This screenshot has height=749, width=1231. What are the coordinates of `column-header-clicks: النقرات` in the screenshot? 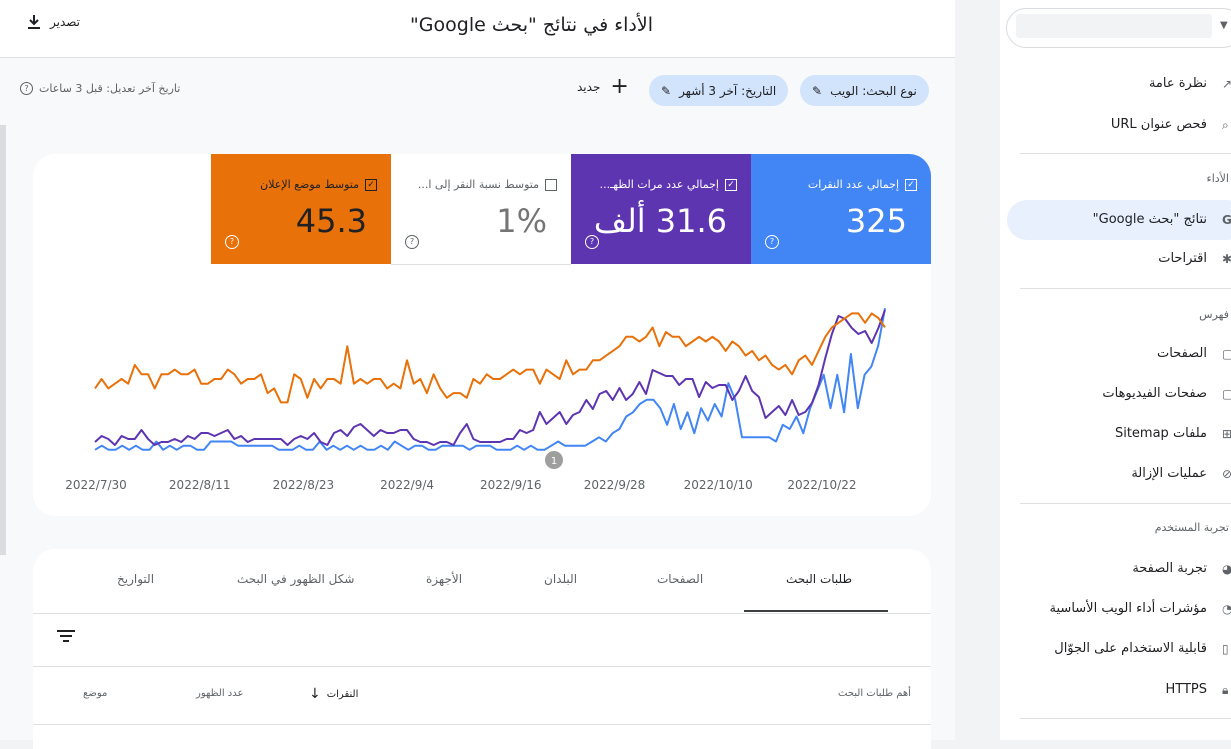 It's located at (342, 694).